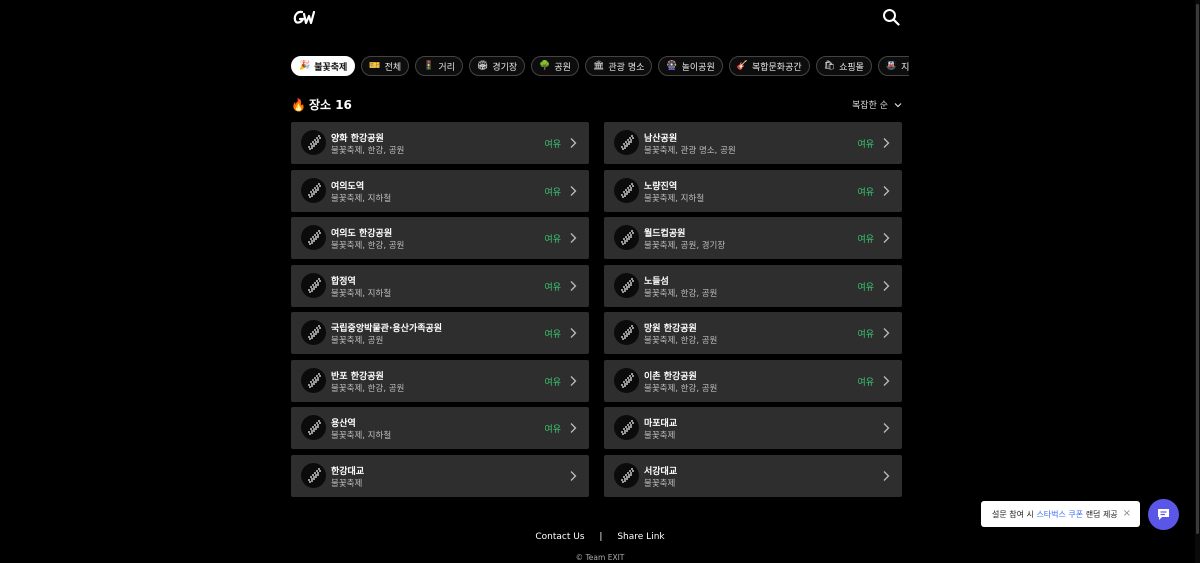 The height and width of the screenshot is (563, 1200). What do you see at coordinates (665, 234) in the screenshot?
I see `place-name: 월드컵공원` at bounding box center [665, 234].